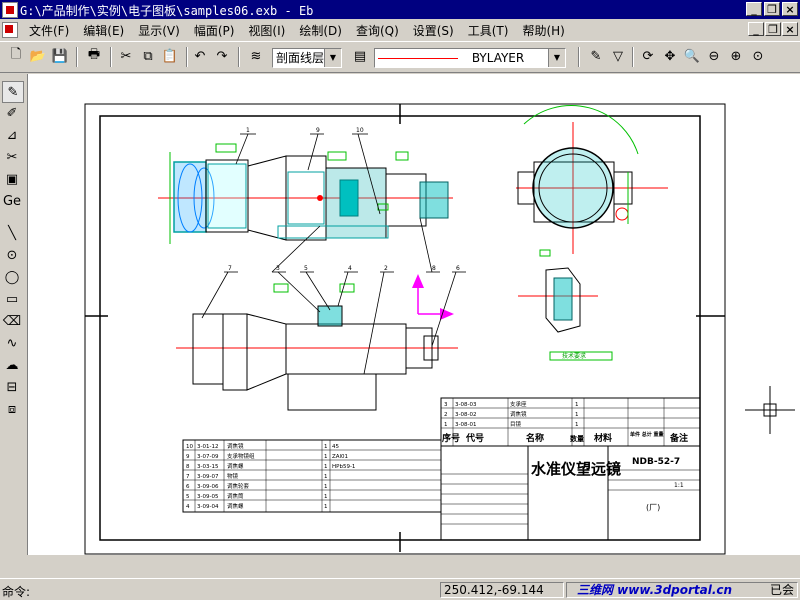 The height and width of the screenshot is (600, 800). What do you see at coordinates (248, 130) in the screenshot?
I see `balloon-1: 1` at bounding box center [248, 130].